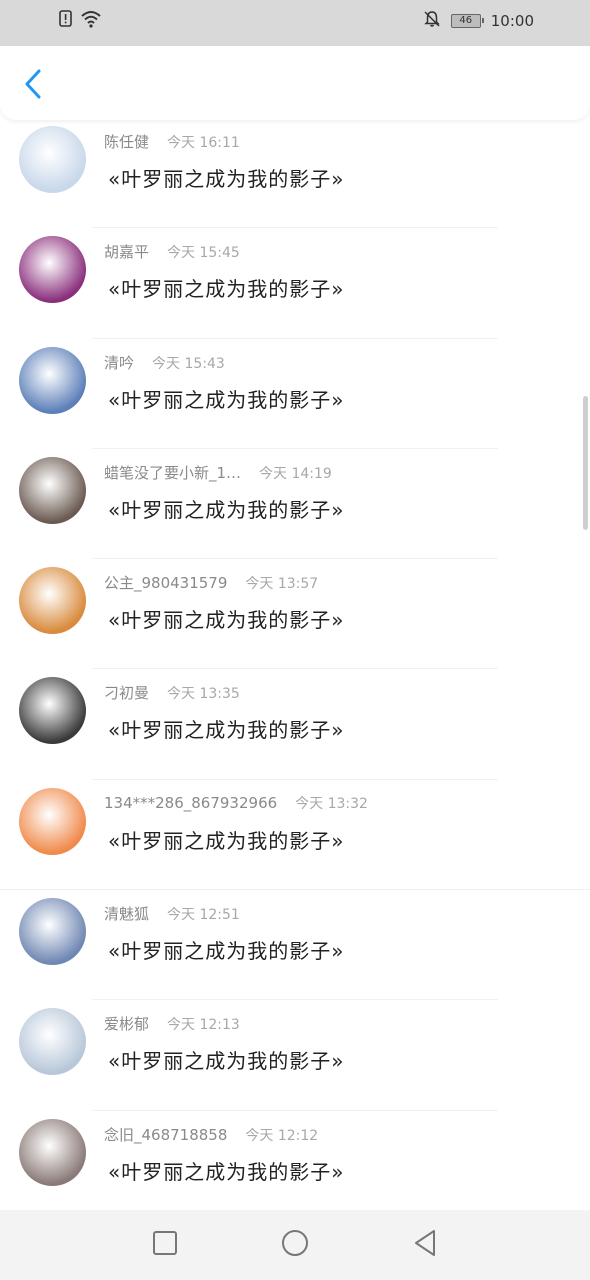 The image size is (590, 1280). Describe the element at coordinates (295, 83) in the screenshot. I see `header` at that location.